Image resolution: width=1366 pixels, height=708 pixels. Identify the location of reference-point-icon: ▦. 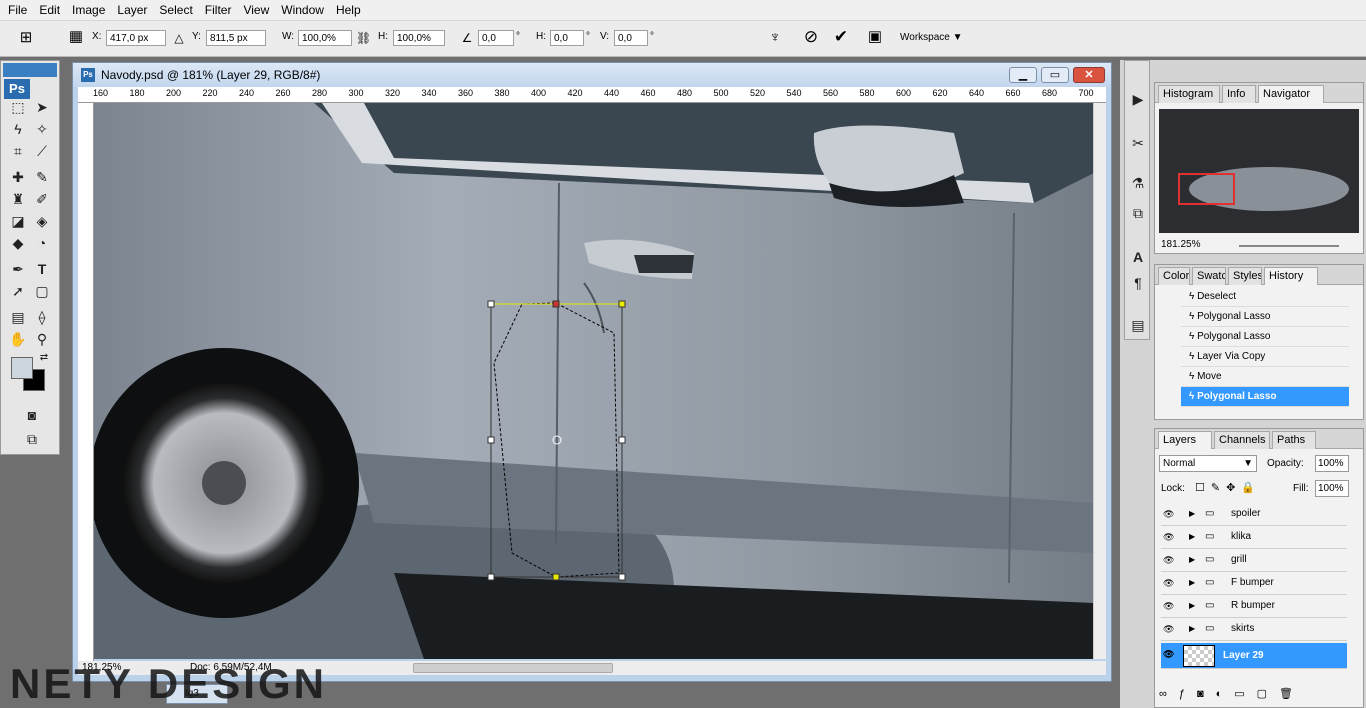
(76, 37).